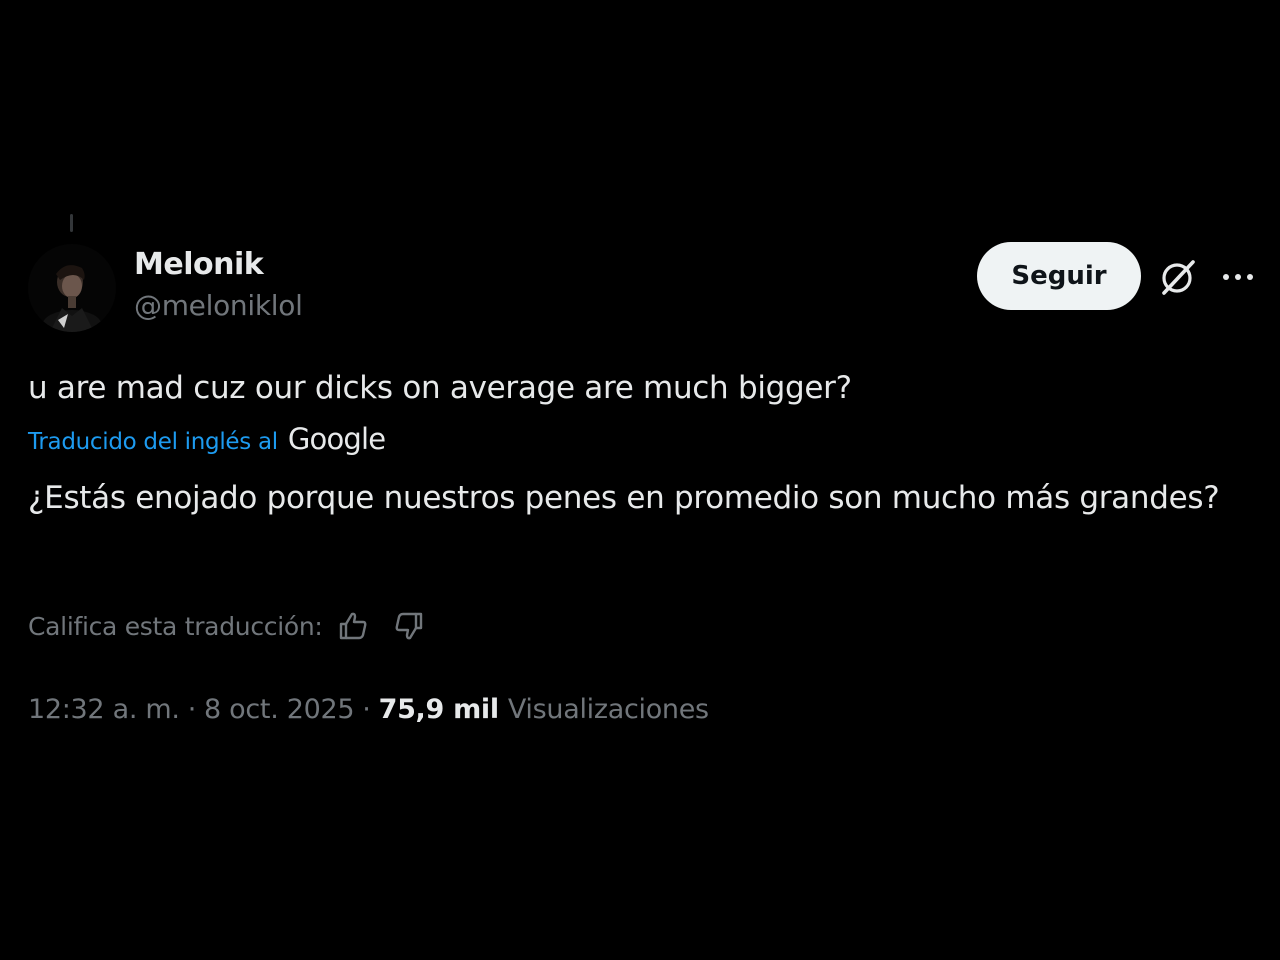 Image resolution: width=1280 pixels, height=960 pixels. Describe the element at coordinates (218, 265) in the screenshot. I see `display-name: Melonik` at that location.